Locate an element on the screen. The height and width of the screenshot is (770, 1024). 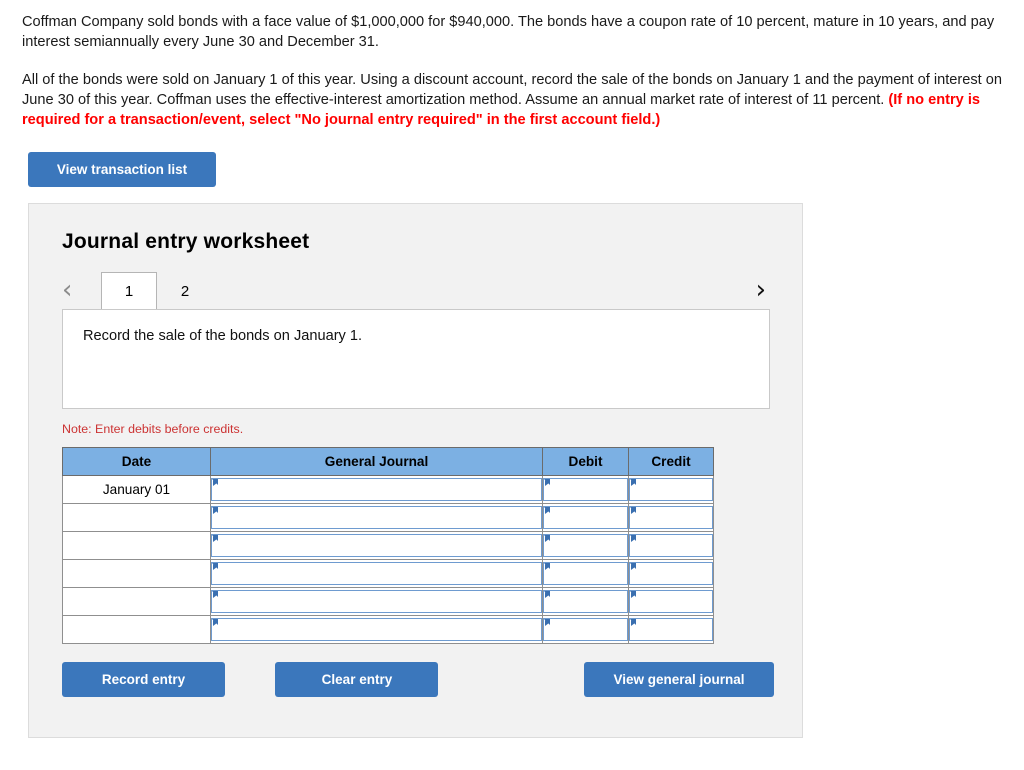
record-entry-button: Record entry is located at coordinates (143, 679).